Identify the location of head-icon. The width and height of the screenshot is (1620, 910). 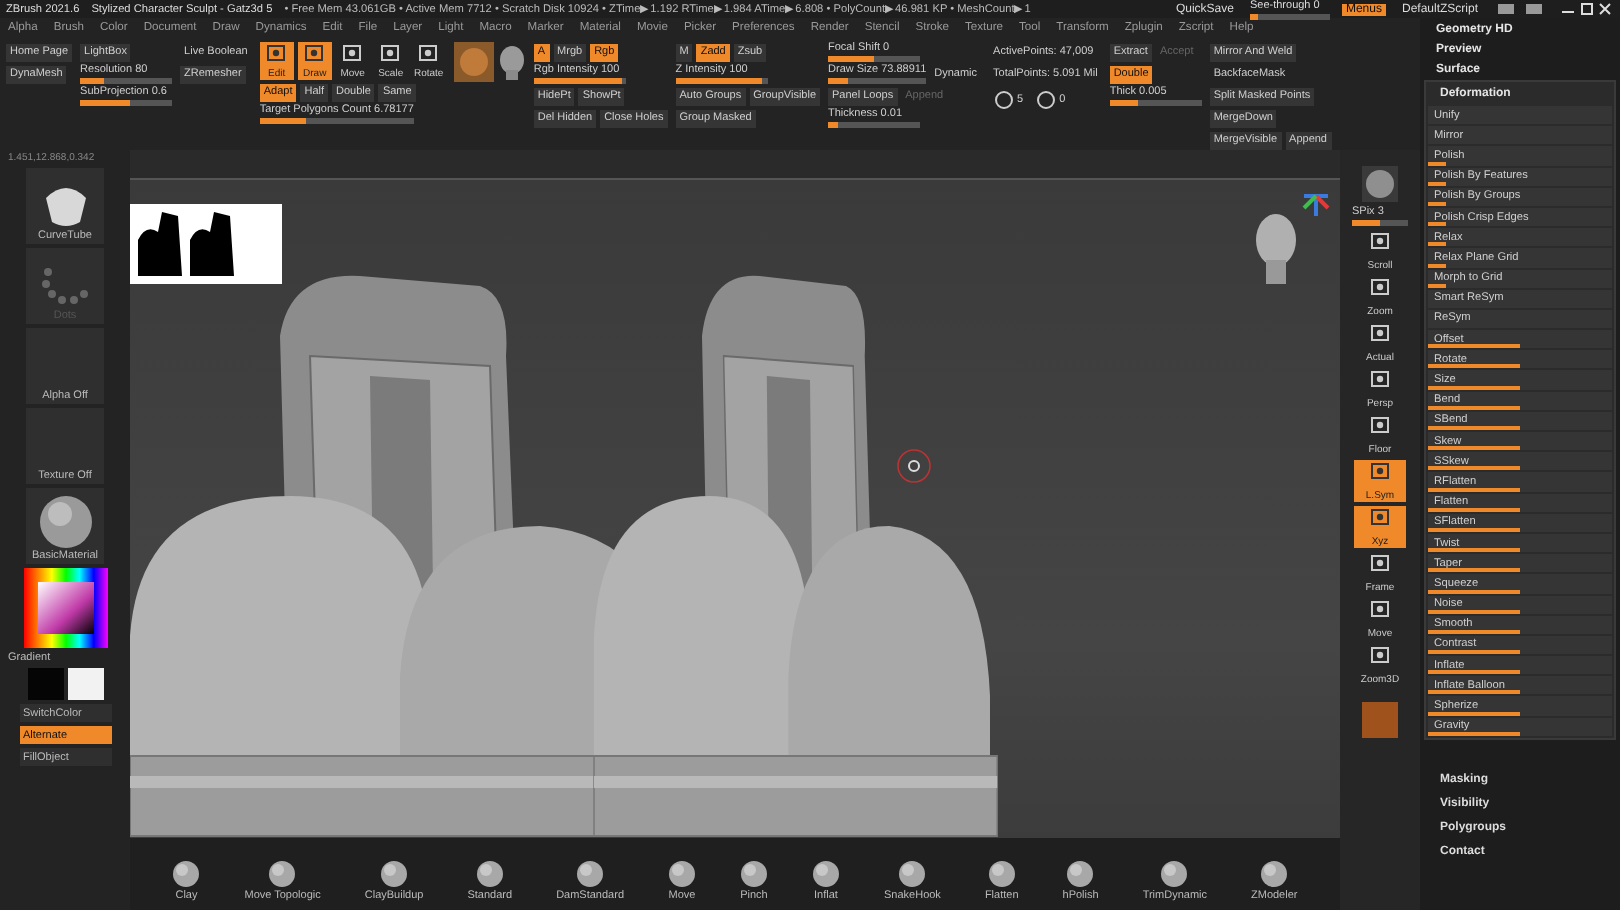
(511, 62).